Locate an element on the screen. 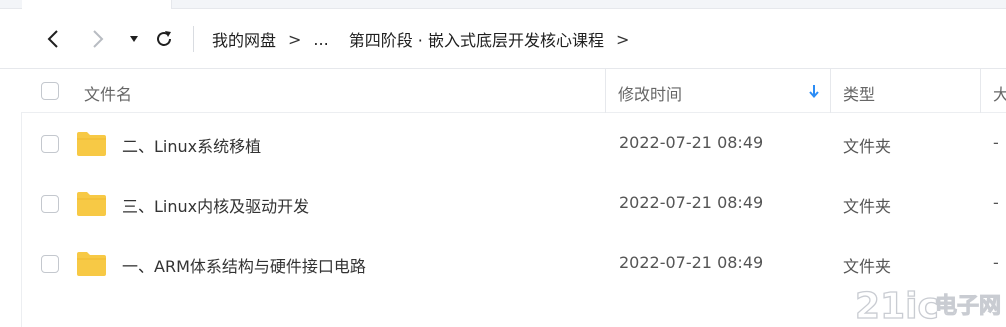 This screenshot has width=1006, height=327. chevron-right-icon is located at coordinates (98, 39).